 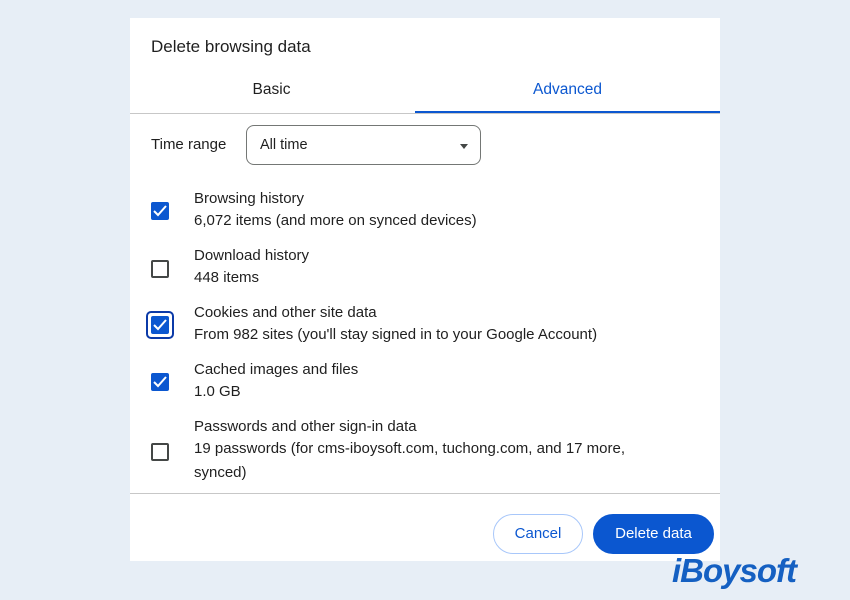 What do you see at coordinates (653, 534) in the screenshot?
I see `delete-data-button: Delete data` at bounding box center [653, 534].